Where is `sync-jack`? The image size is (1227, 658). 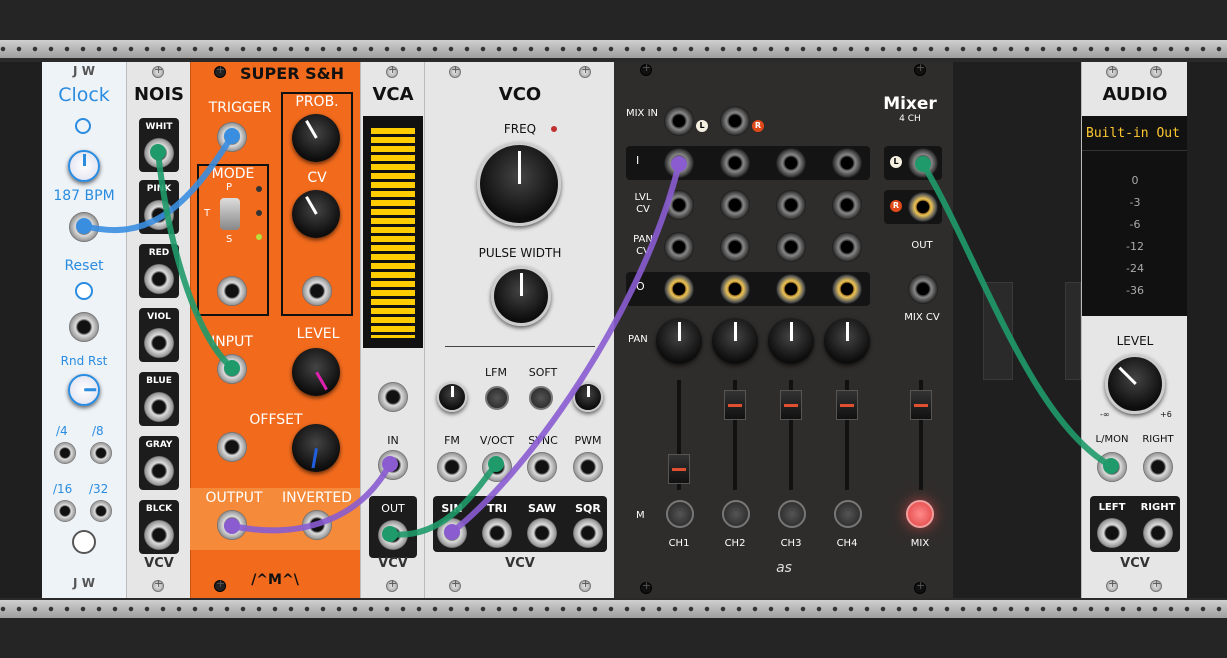
sync-jack is located at coordinates (542, 467).